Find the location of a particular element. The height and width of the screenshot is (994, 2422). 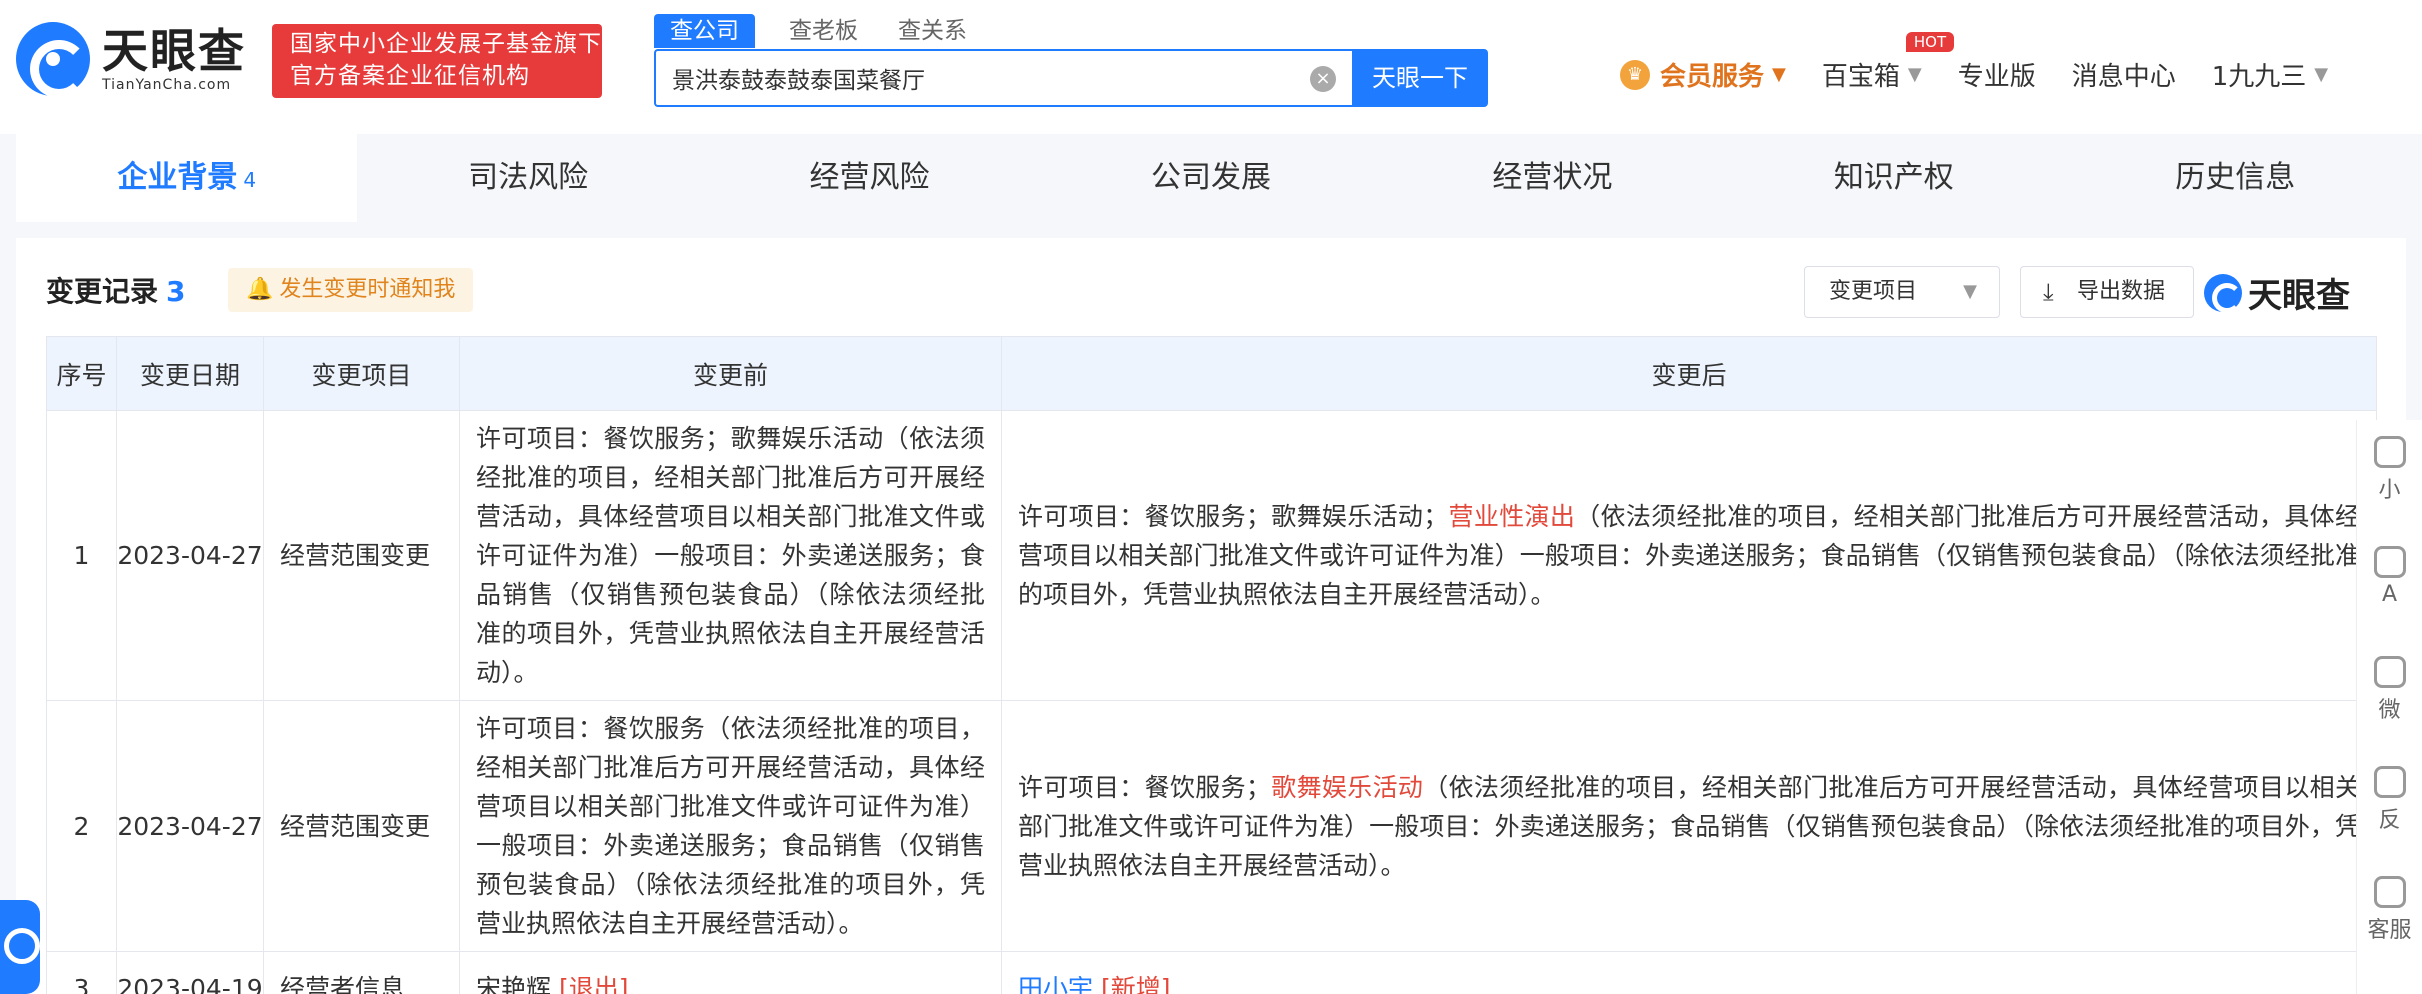

search-box: × is located at coordinates (1003, 78).